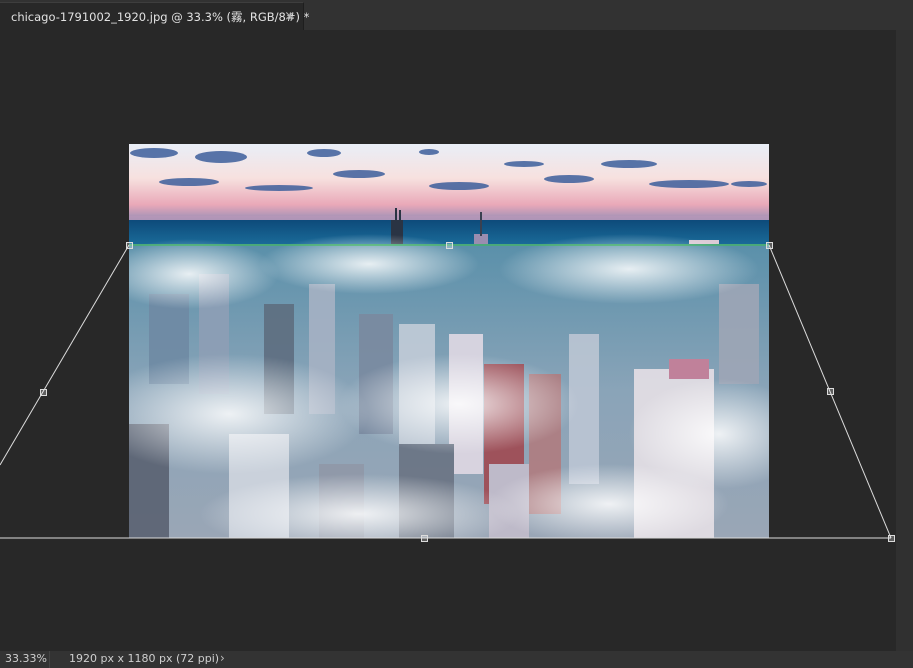 This screenshot has height=668, width=913. Describe the element at coordinates (456, 659) in the screenshot. I see `status-bar: 33.33% 1920 px x 1180 px (72 ppi) ›` at that location.